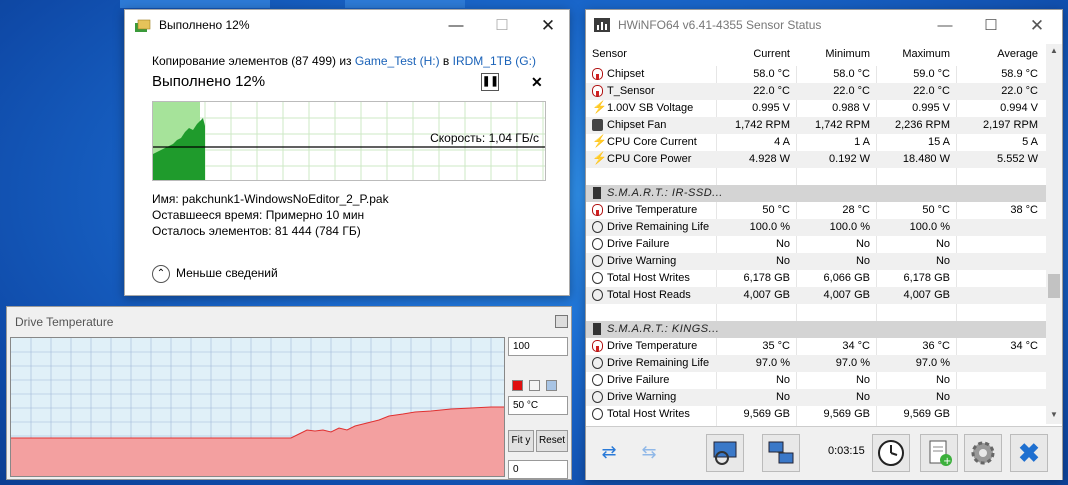 The image size is (1068, 485). Describe the element at coordinates (931, 91) in the screenshot. I see `maximum-value: 22.0 °C` at that location.